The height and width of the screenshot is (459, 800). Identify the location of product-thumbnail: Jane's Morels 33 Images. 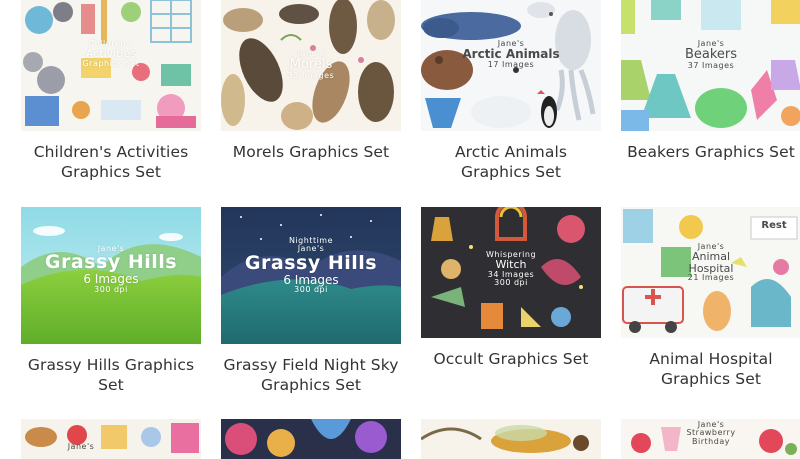
(311, 65).